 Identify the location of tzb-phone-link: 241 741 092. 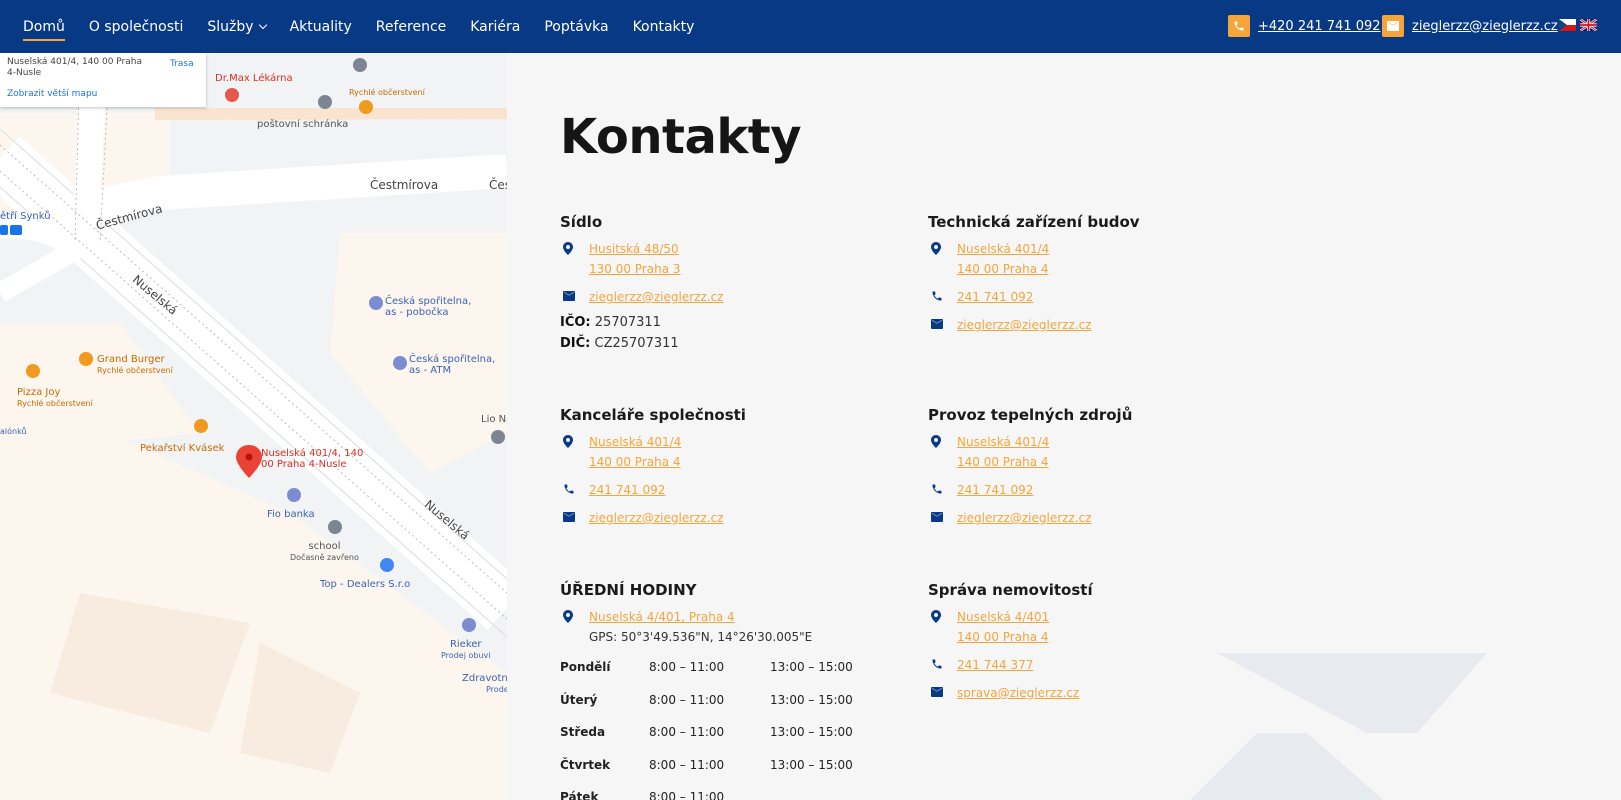
(995, 297).